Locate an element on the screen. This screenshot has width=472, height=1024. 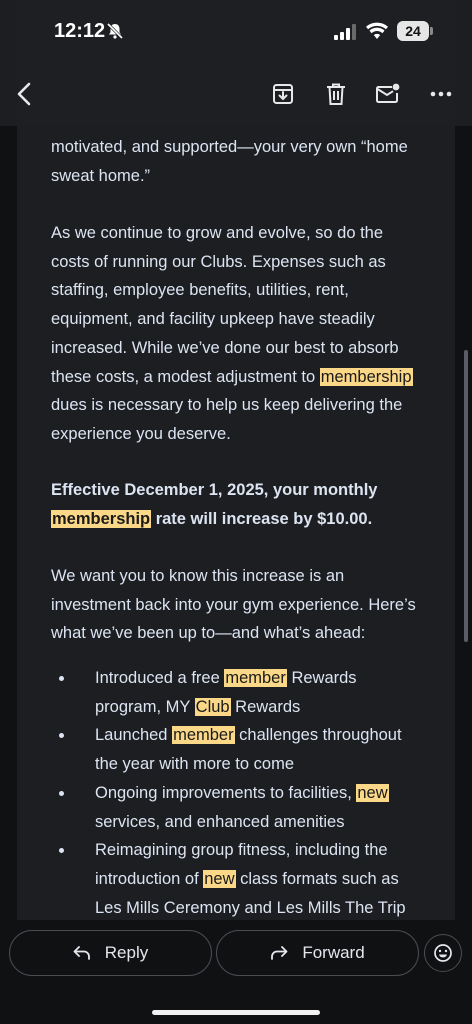
emoji-reaction-button is located at coordinates (443, 953).